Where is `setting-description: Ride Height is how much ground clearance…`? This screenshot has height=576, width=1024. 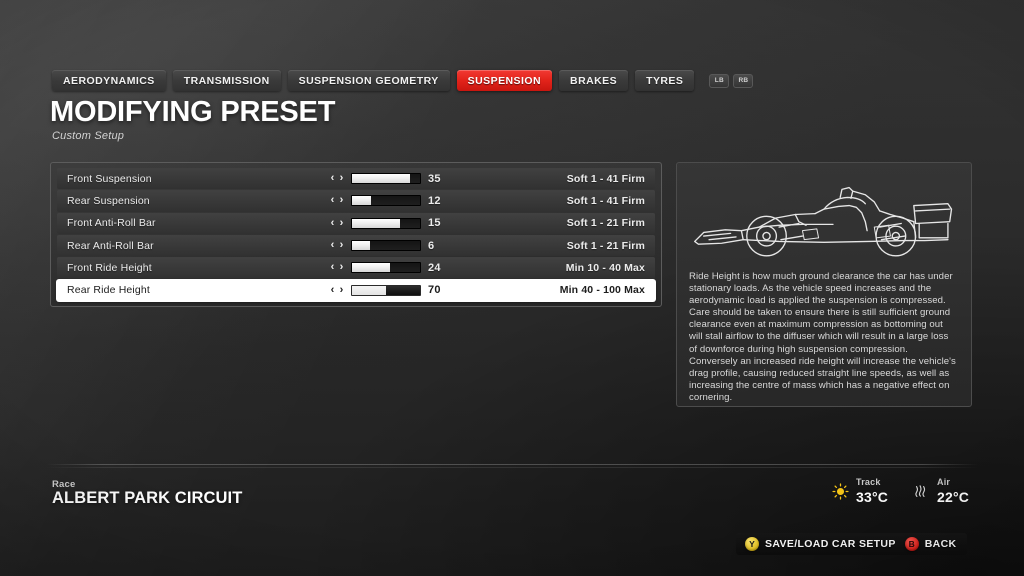
setting-description: Ride Height is how much ground clearance… is located at coordinates (822, 337).